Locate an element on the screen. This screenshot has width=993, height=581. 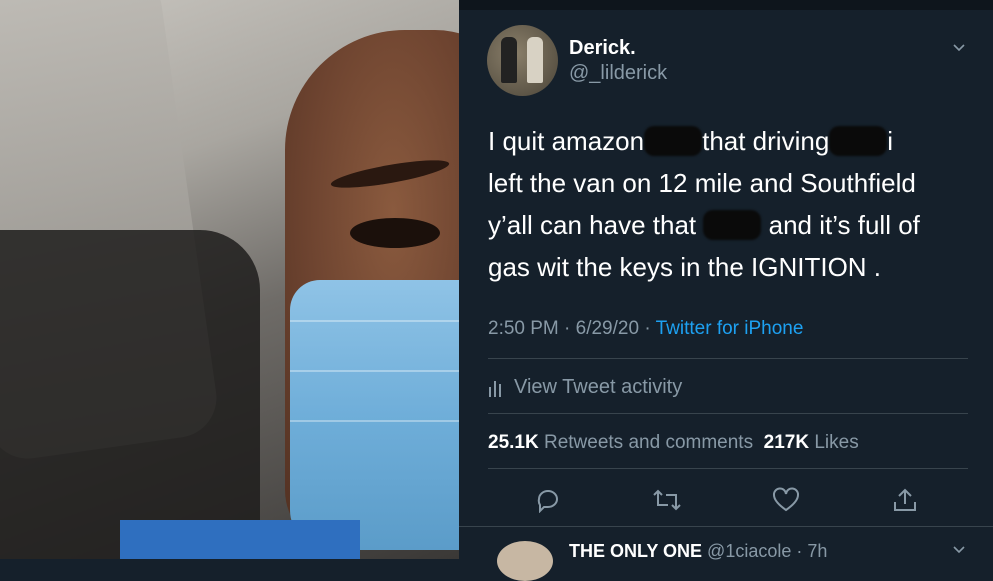
retweet-button is located at coordinates (667, 500).